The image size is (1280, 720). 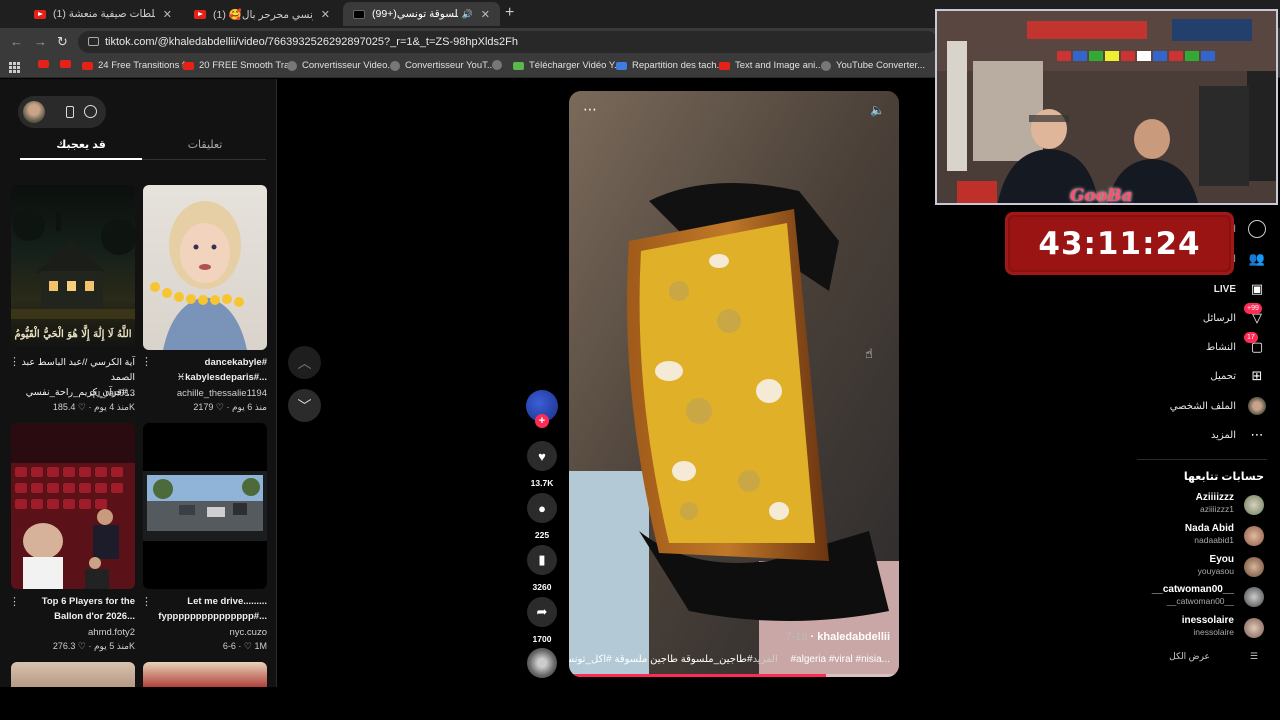 I want to click on save-action: ▮ 3260, so click(x=542, y=568).